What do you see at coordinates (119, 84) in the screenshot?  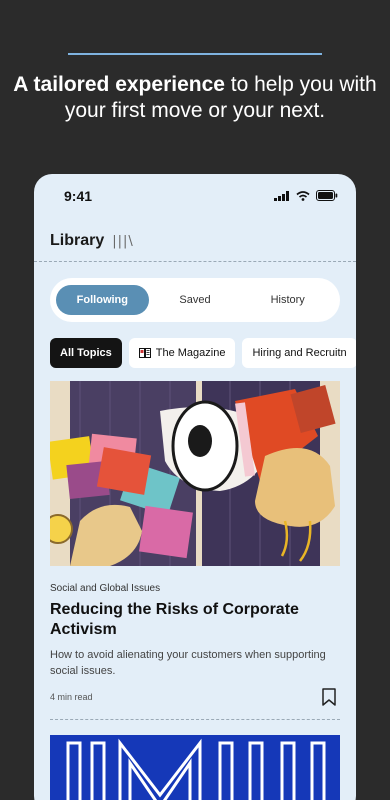 I see `headline-bold: A tailored experience` at bounding box center [119, 84].